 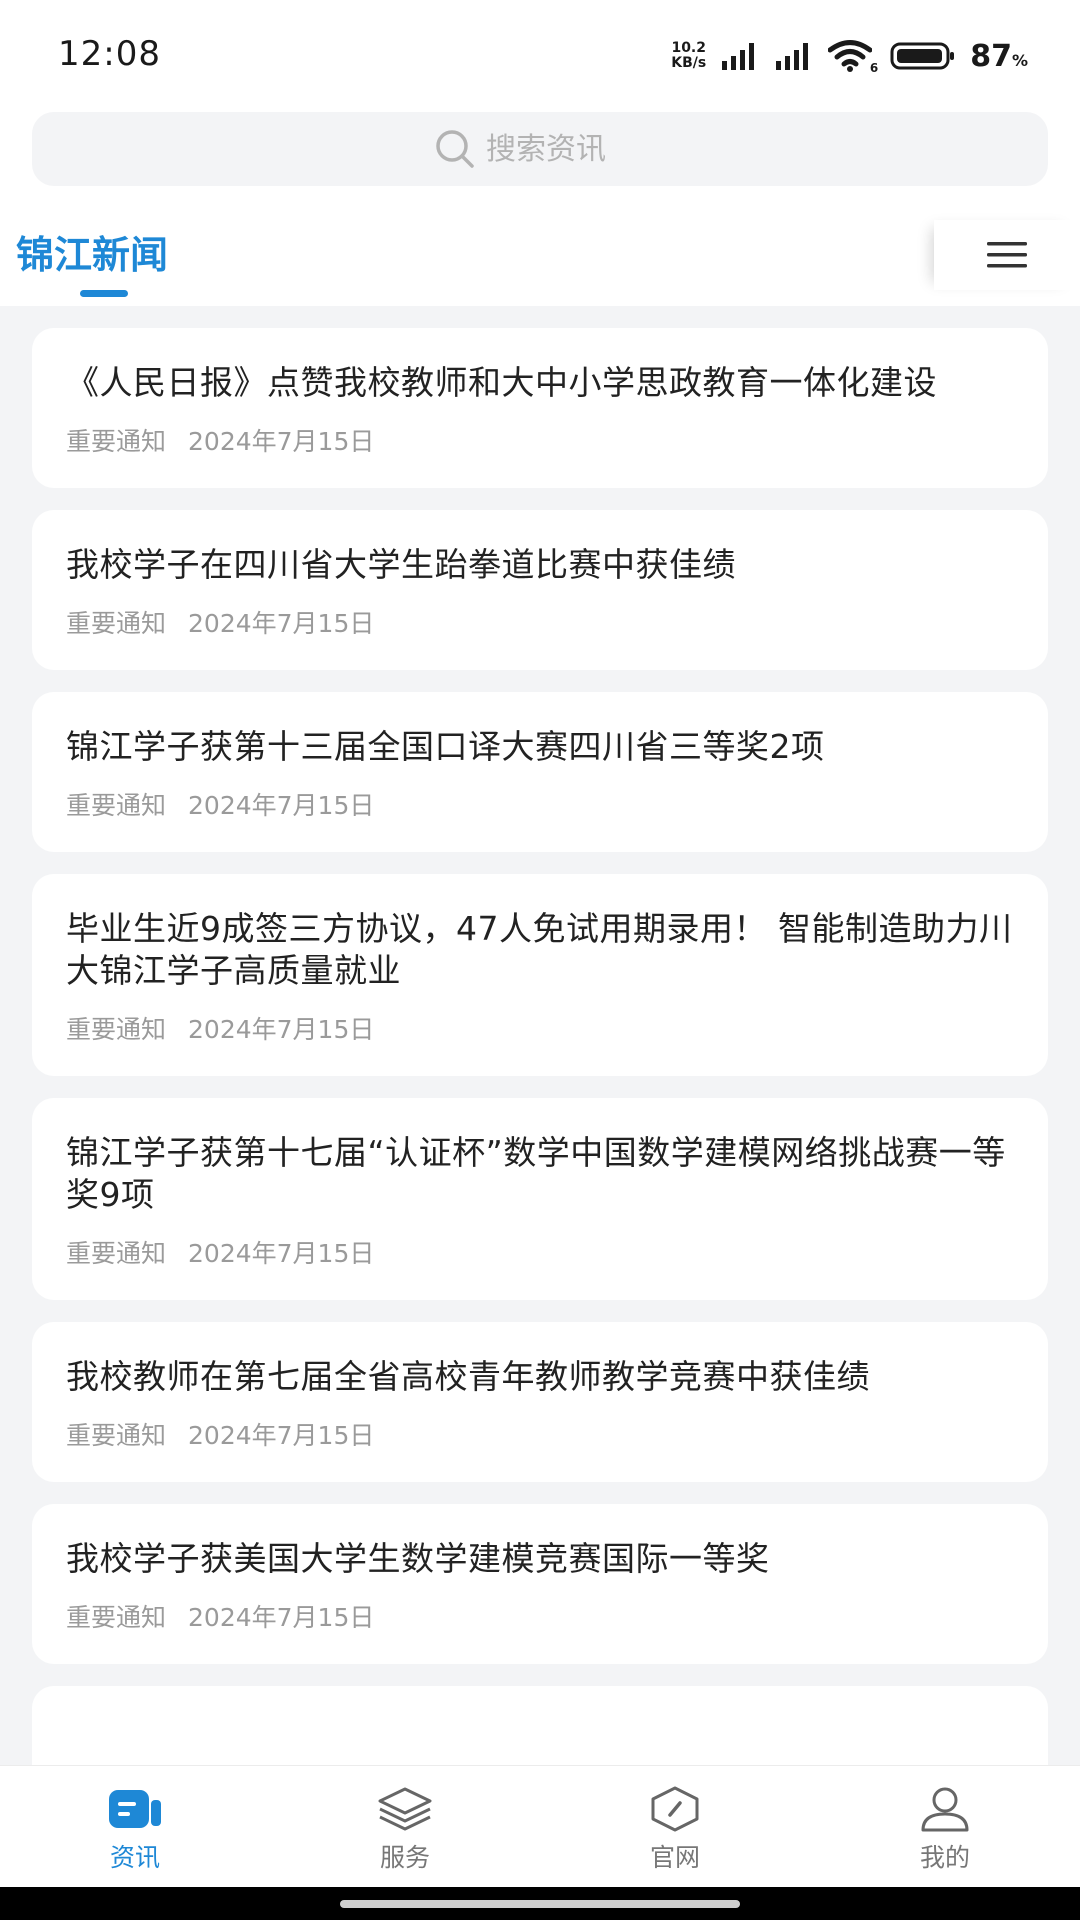 I want to click on net-speed: 10.2 KB/s, so click(x=688, y=56).